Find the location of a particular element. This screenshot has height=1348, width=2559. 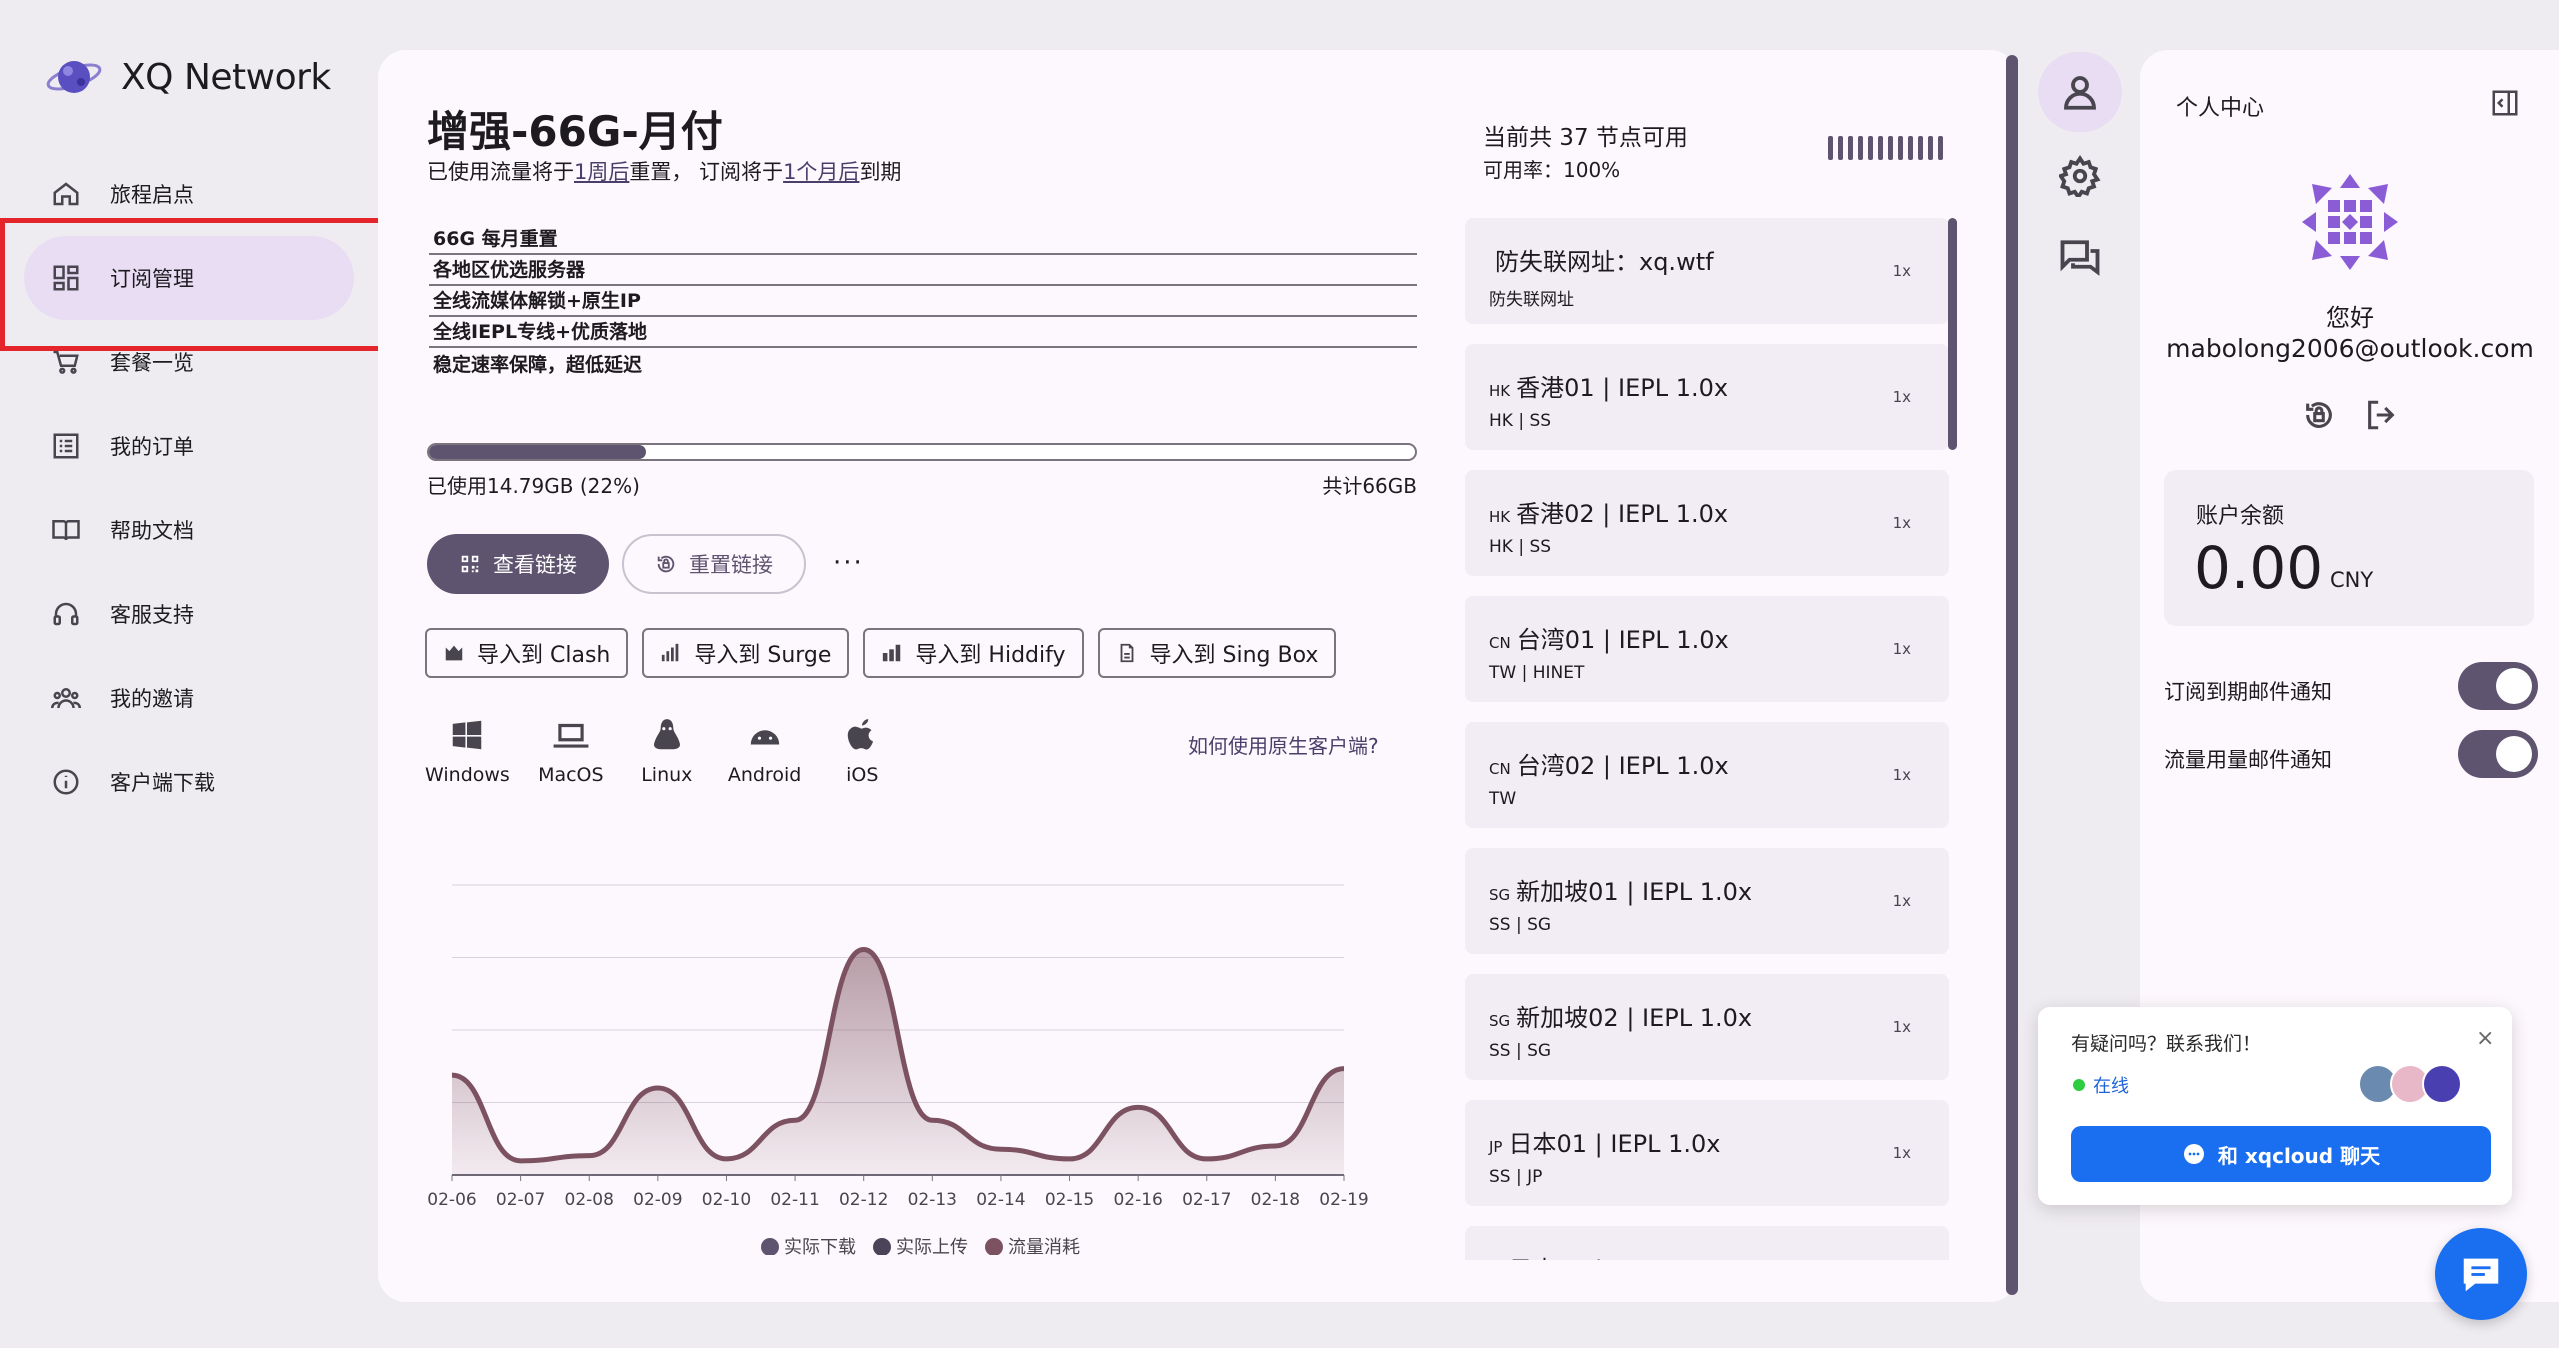

traffic-notify-label: 流量用量邮件通知 is located at coordinates (2248, 760).